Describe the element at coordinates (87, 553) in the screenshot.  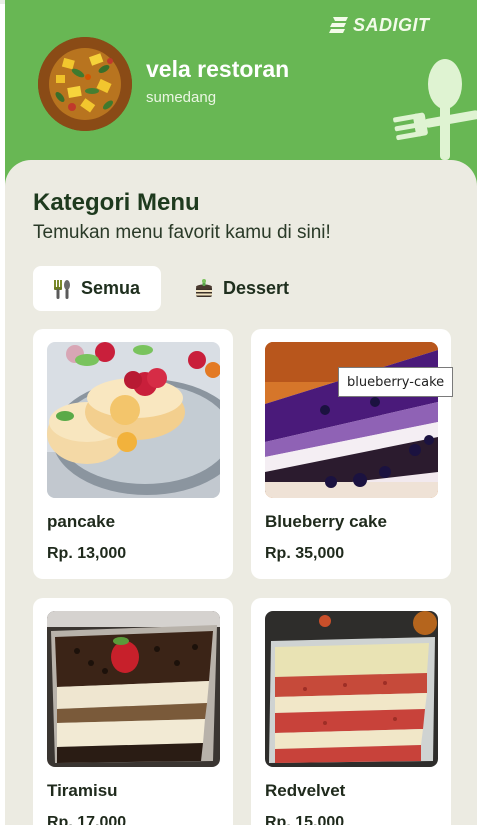
I see `menu-item-price: Rp. 13,000` at that location.